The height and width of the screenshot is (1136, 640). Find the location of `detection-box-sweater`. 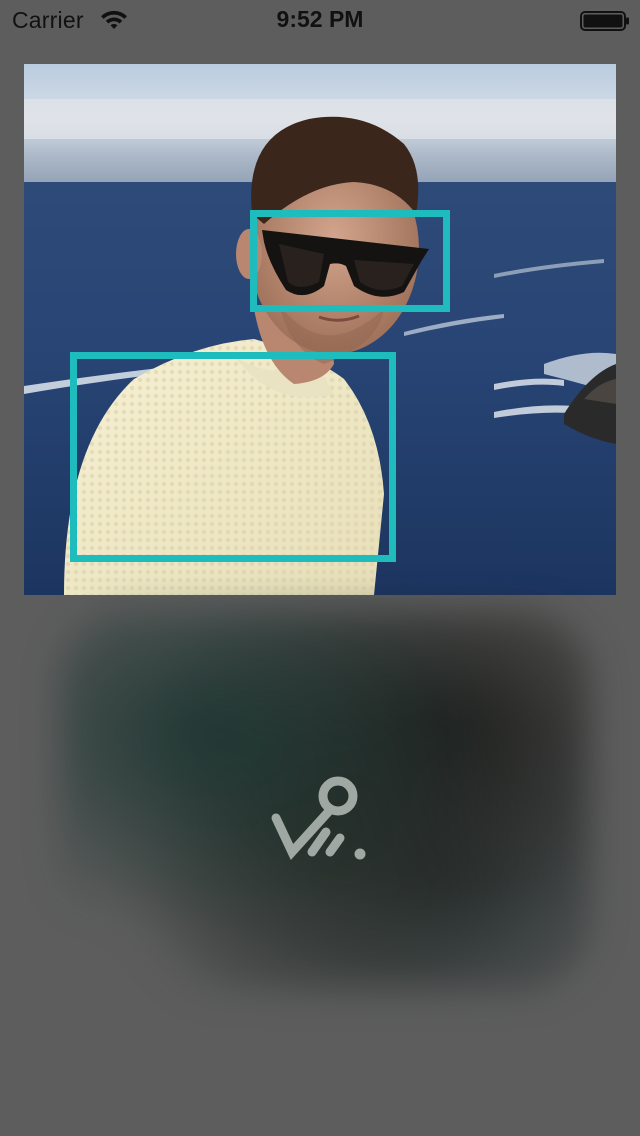

detection-box-sweater is located at coordinates (233, 457).